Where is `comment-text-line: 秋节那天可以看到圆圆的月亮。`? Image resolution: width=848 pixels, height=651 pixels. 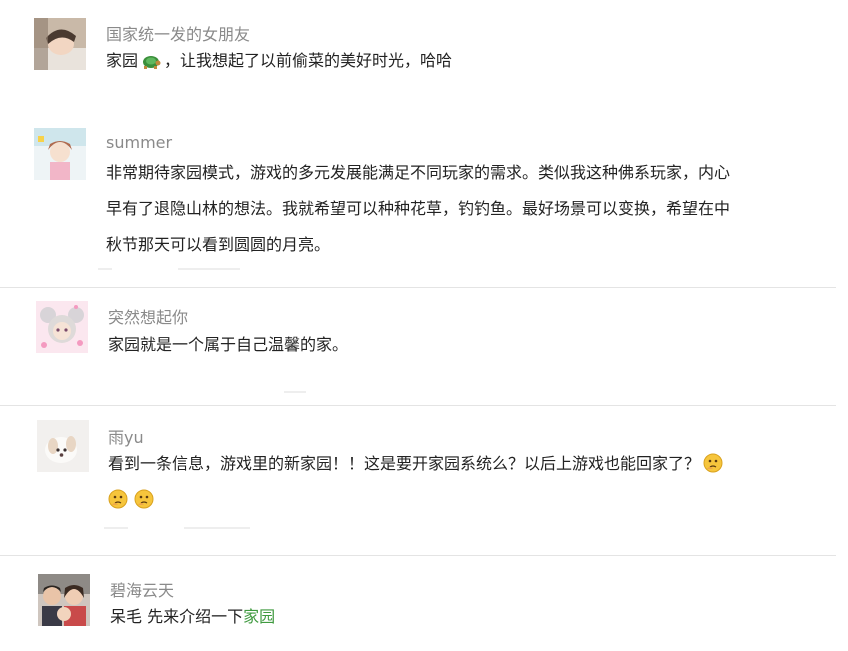
comment-text-line: 秋节那天可以看到圆圆的月亮。 is located at coordinates (218, 244).